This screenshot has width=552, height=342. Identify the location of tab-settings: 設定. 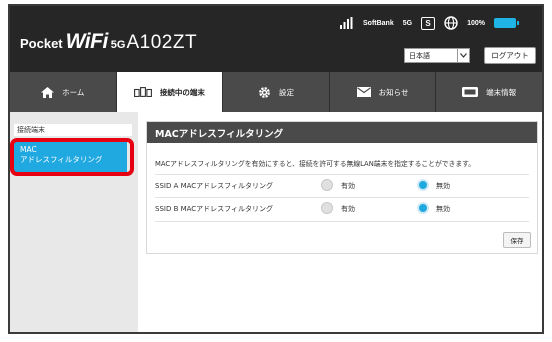
(276, 92).